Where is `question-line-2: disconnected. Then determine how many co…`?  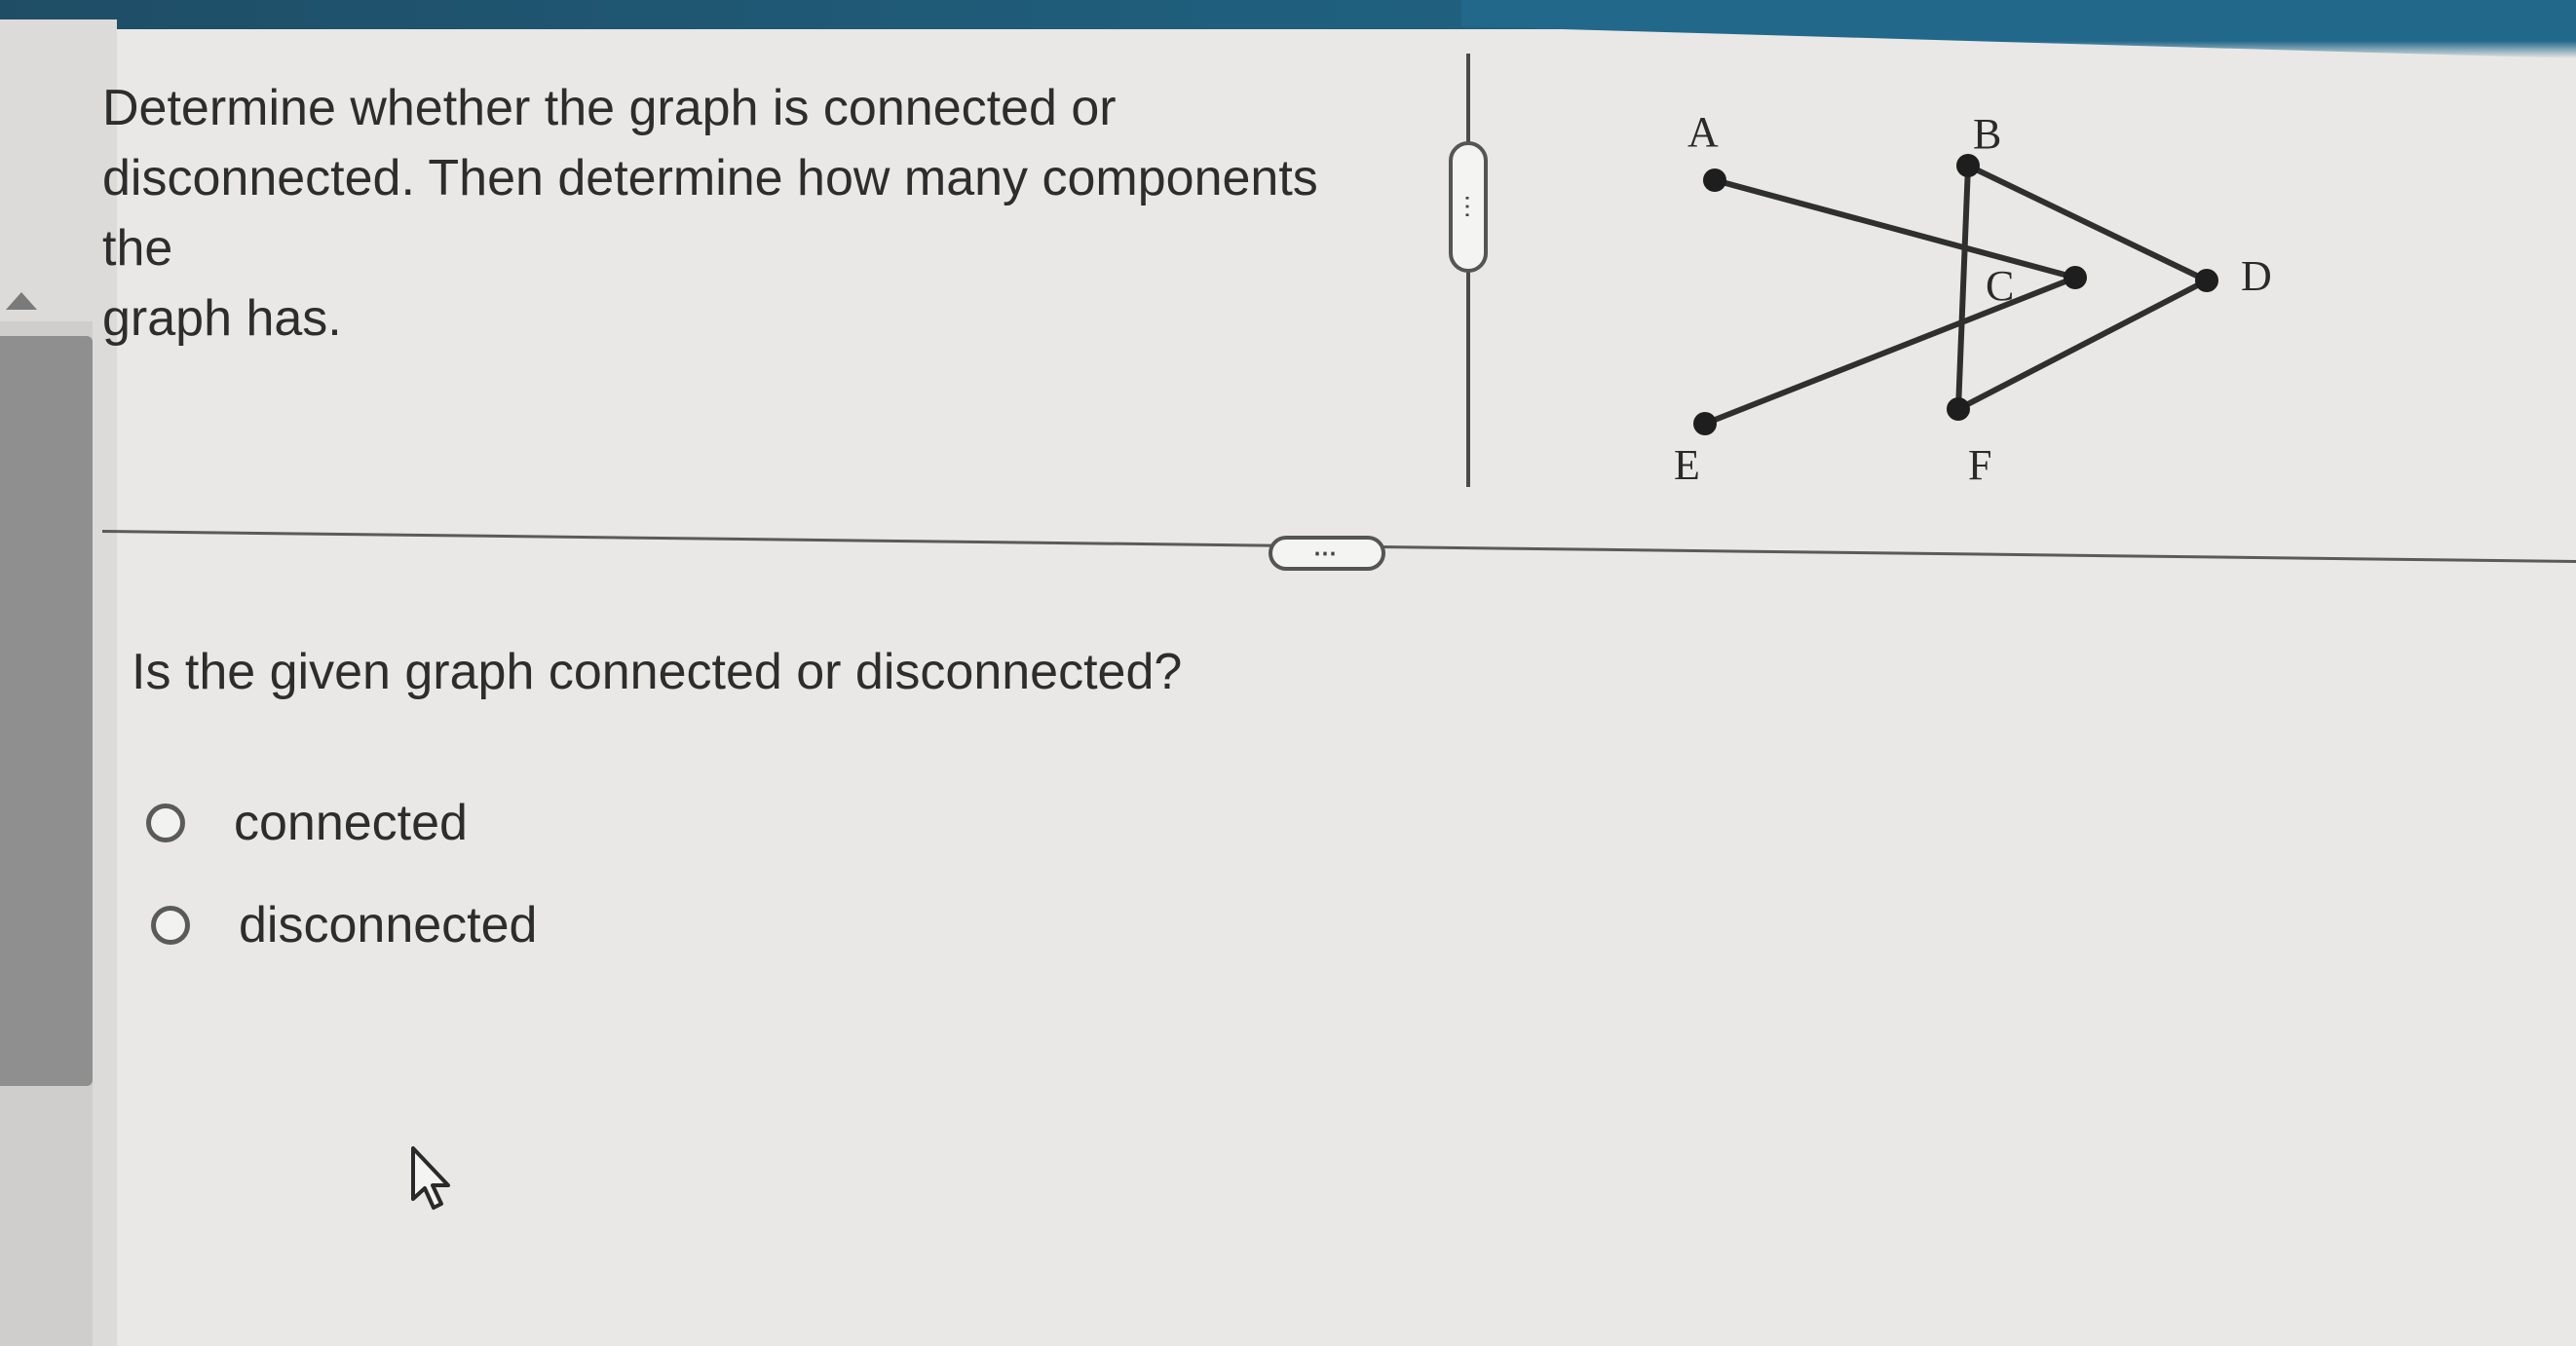 question-line-2: disconnected. Then determine how many co… is located at coordinates (710, 213).